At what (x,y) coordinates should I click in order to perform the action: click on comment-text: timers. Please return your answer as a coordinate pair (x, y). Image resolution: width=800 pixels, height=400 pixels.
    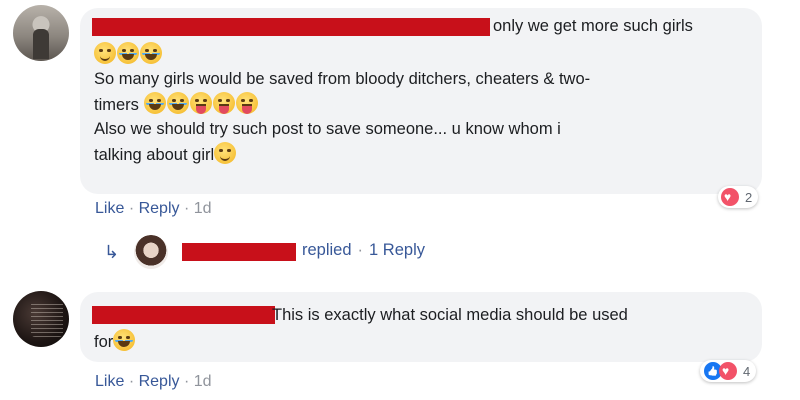
    Looking at the image, I should click on (116, 105).